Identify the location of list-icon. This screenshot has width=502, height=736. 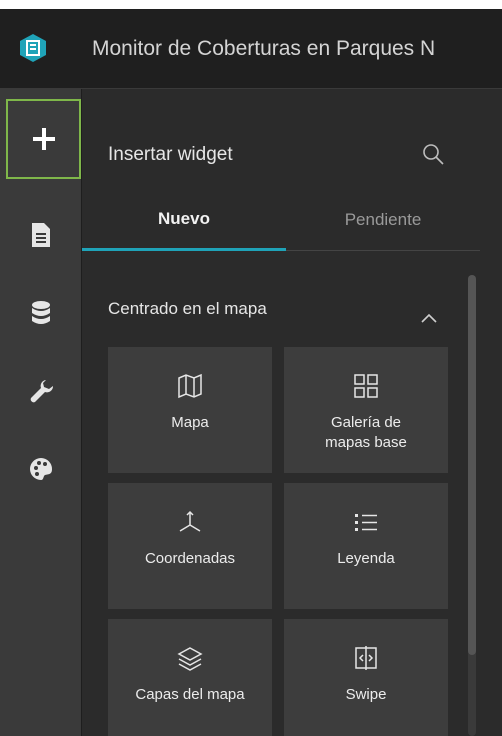
(366, 522).